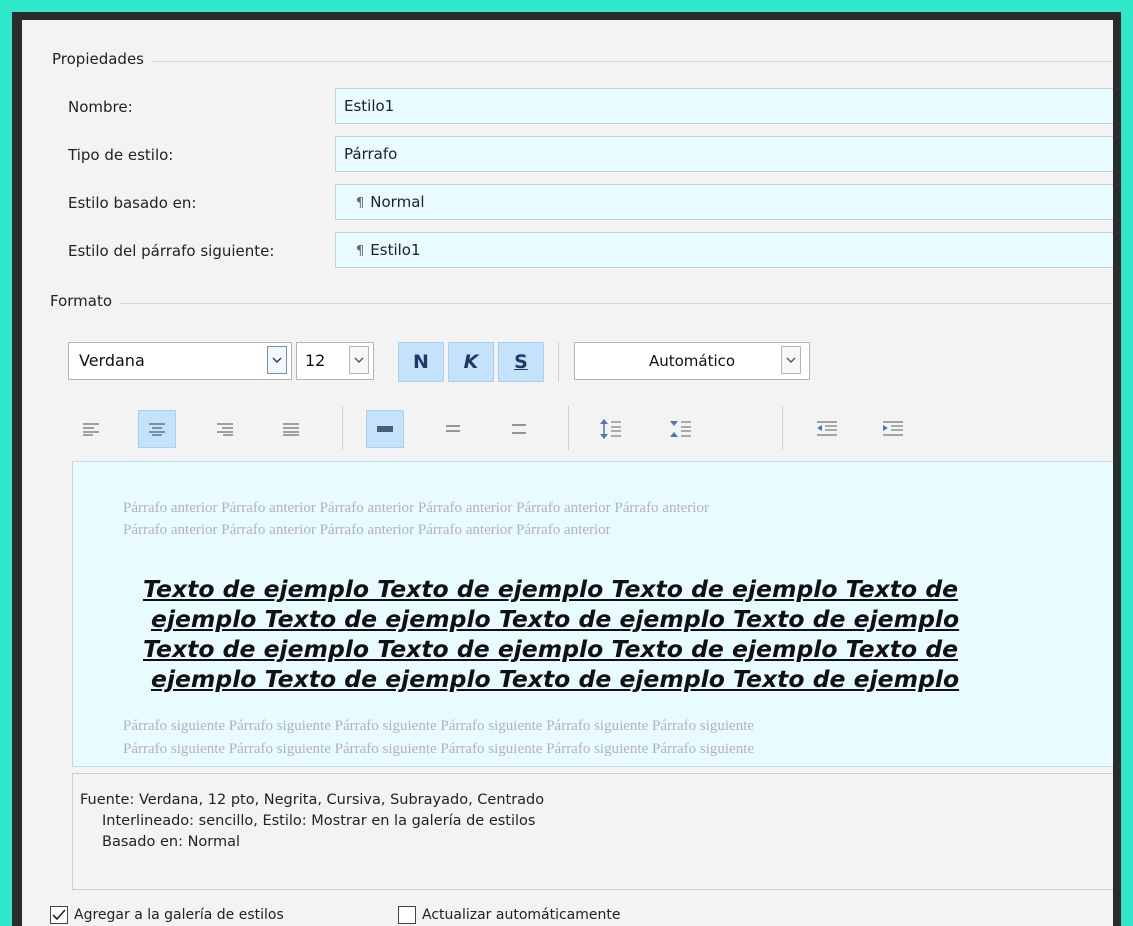 This screenshot has width=1133, height=926. I want to click on checkmark-icon, so click(59, 915).